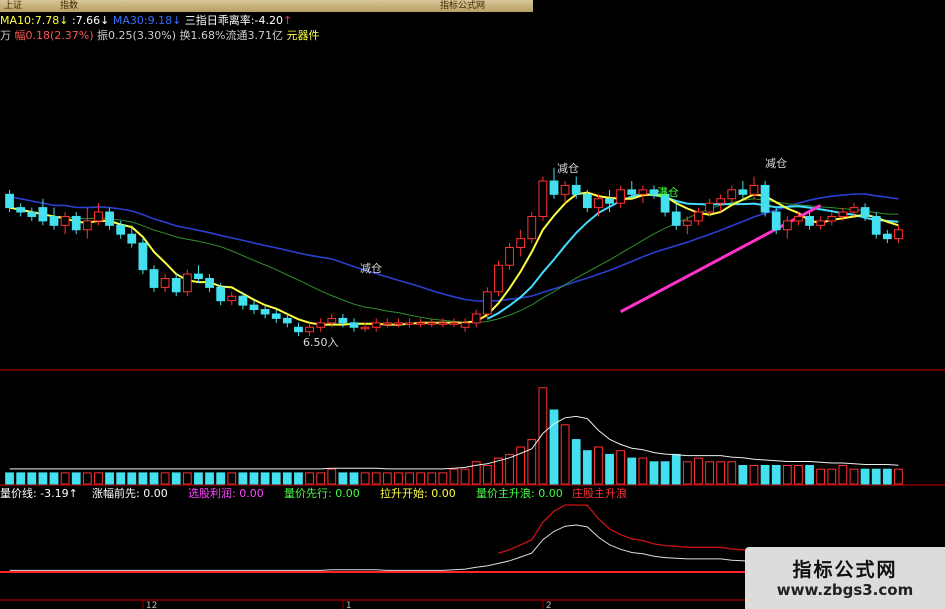 The width and height of the screenshot is (945, 609). Describe the element at coordinates (454, 442) in the screenshot. I see `volume-ma-line` at that location.